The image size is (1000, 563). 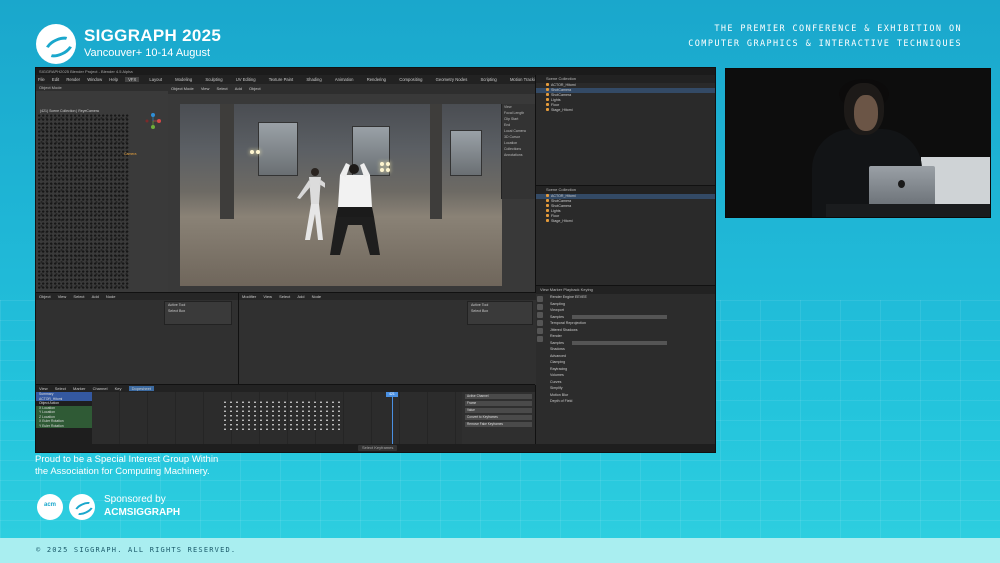 I want to click on convert-keyframes-button: Convert to Keyframes, so click(x=498, y=417).